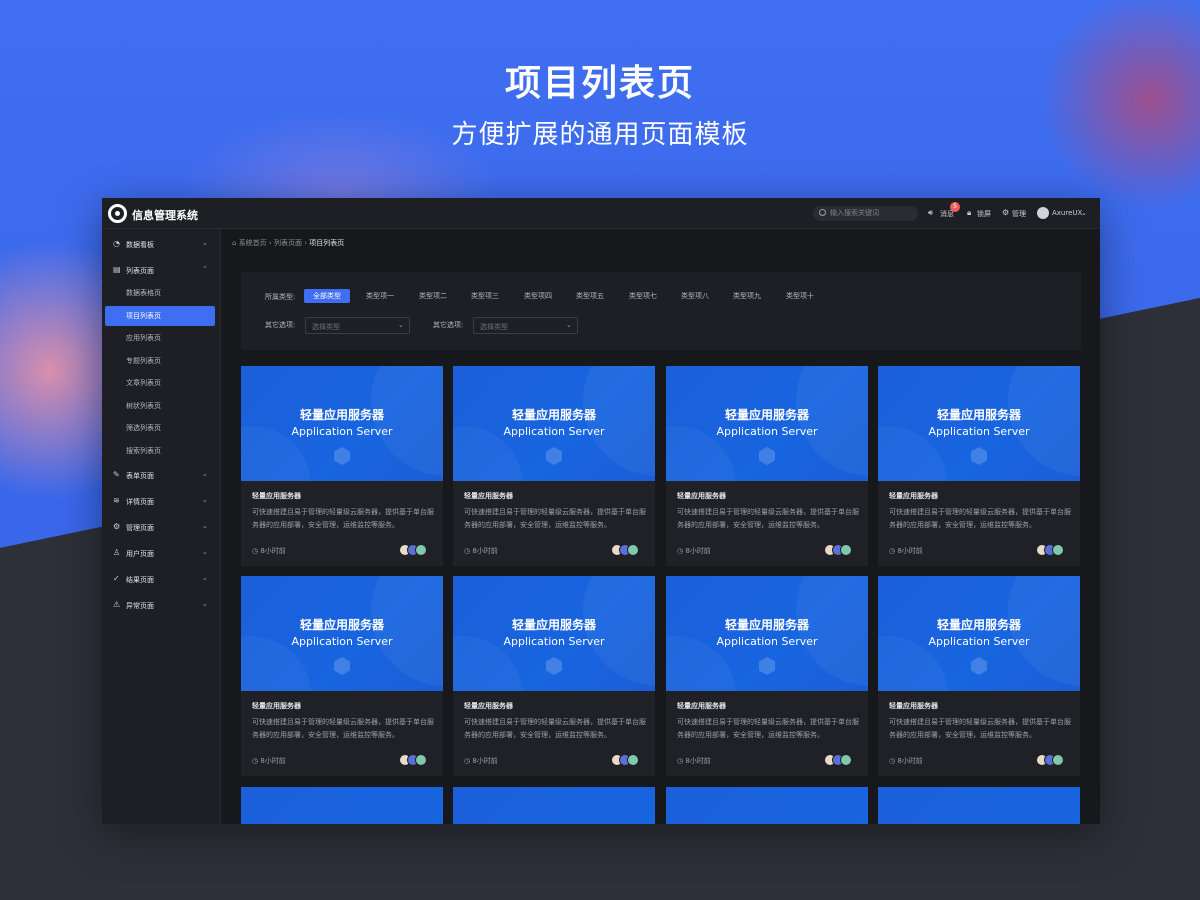  What do you see at coordinates (695, 296) in the screenshot?
I see `type-tag-8: 类型项八` at bounding box center [695, 296].